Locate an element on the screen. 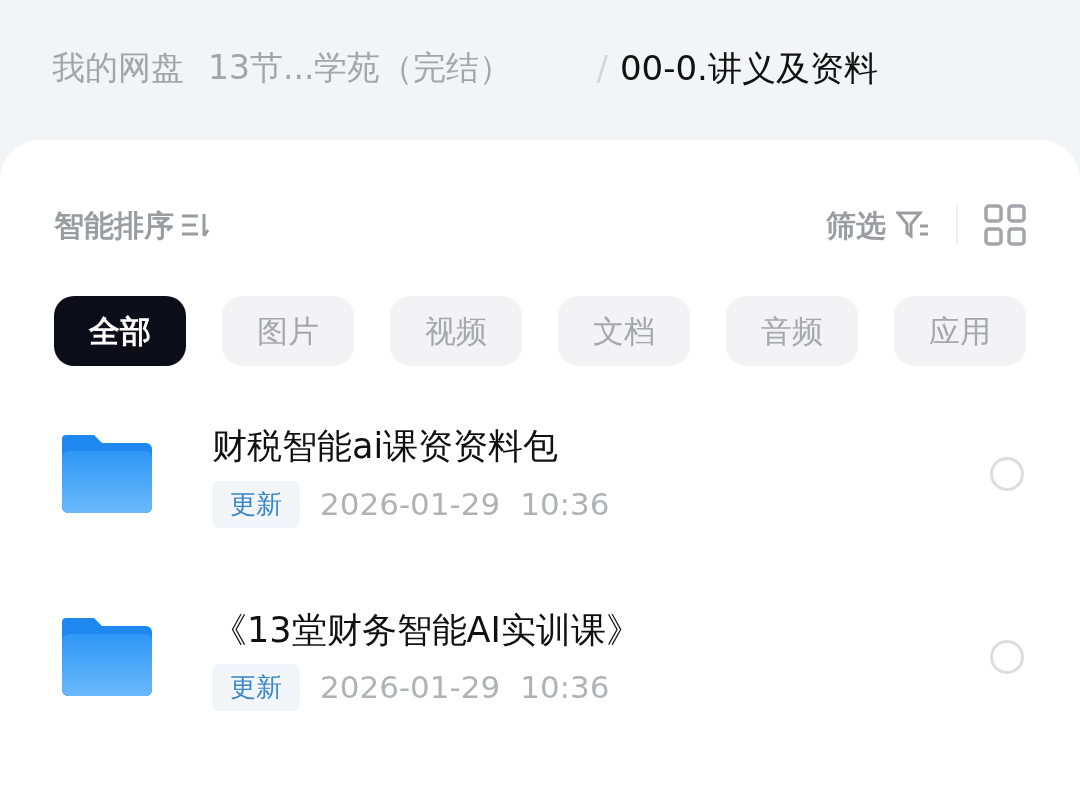  file-name: 《13堂财务智能AI实训课》 is located at coordinates (426, 629).